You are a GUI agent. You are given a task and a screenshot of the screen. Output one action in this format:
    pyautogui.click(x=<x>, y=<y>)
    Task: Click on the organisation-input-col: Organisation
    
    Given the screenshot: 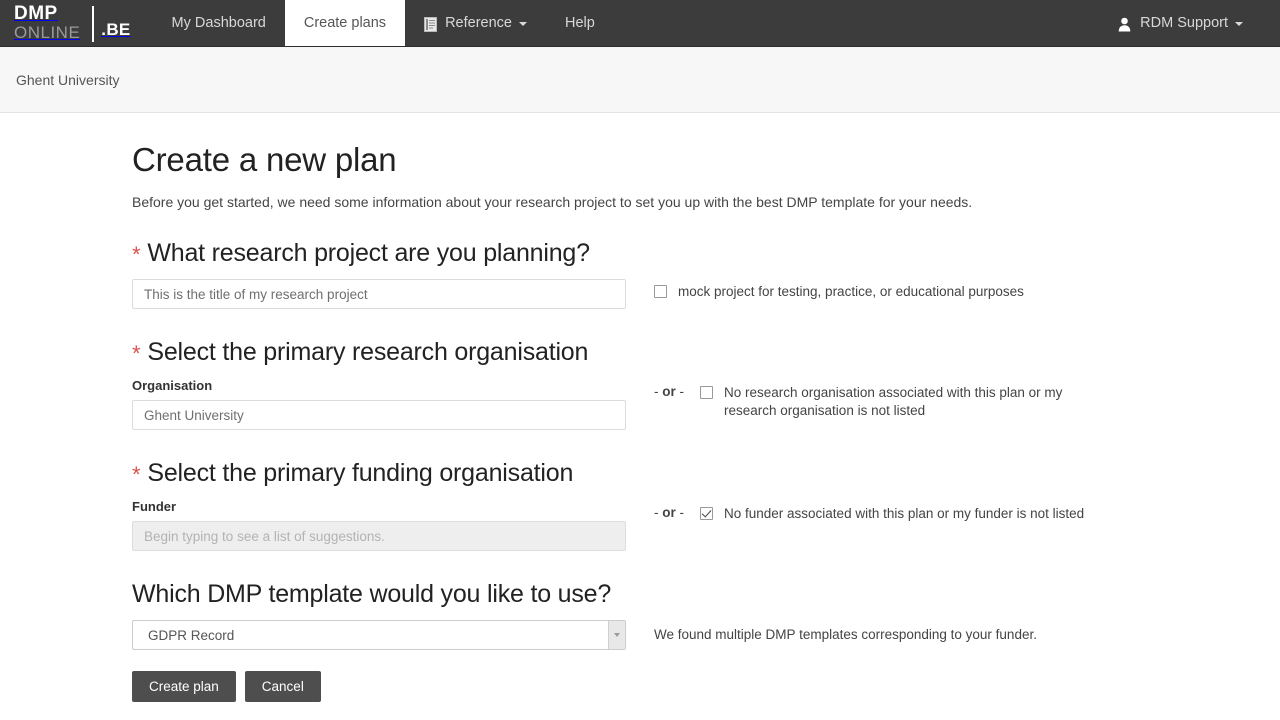 What is the action you would take?
    pyautogui.click(x=379, y=404)
    